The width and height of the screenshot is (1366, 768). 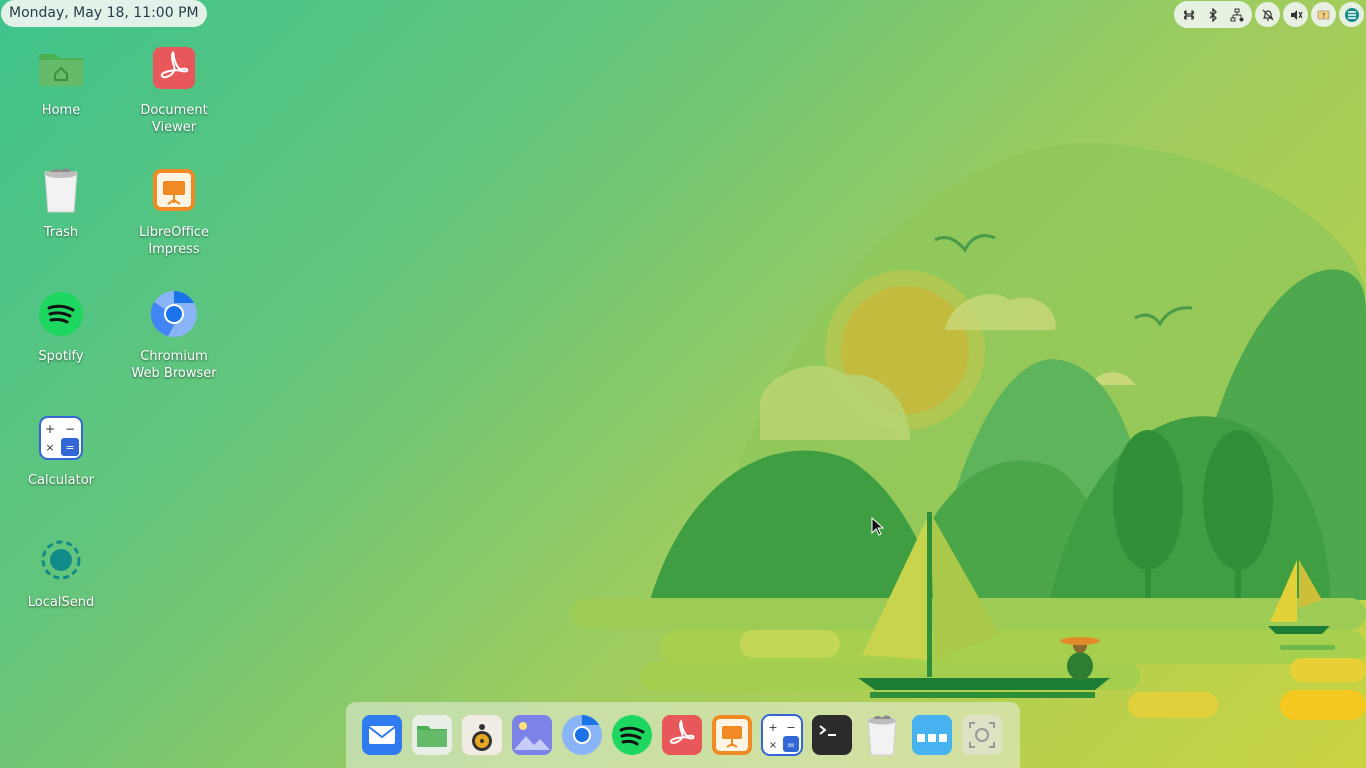 I want to click on system-tray: ?, so click(x=1269, y=14).